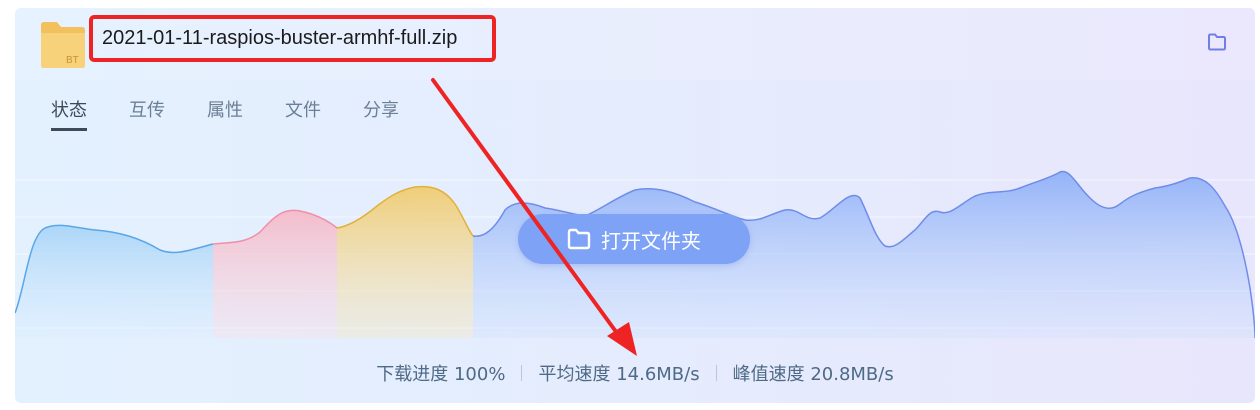  I want to click on bt-badge: BT, so click(72, 60).